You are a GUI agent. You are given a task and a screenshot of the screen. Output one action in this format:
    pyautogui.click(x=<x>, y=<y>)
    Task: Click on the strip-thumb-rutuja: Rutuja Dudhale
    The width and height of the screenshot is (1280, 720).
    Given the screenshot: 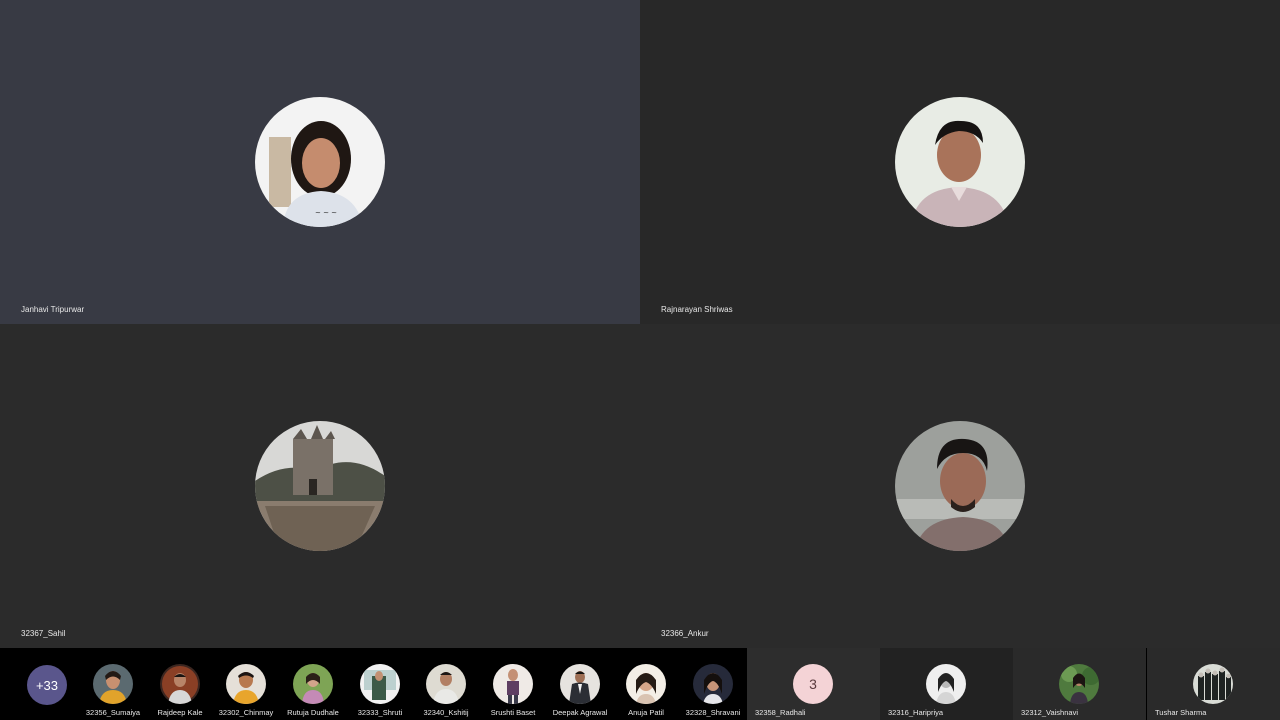 What is the action you would take?
    pyautogui.click(x=313, y=684)
    